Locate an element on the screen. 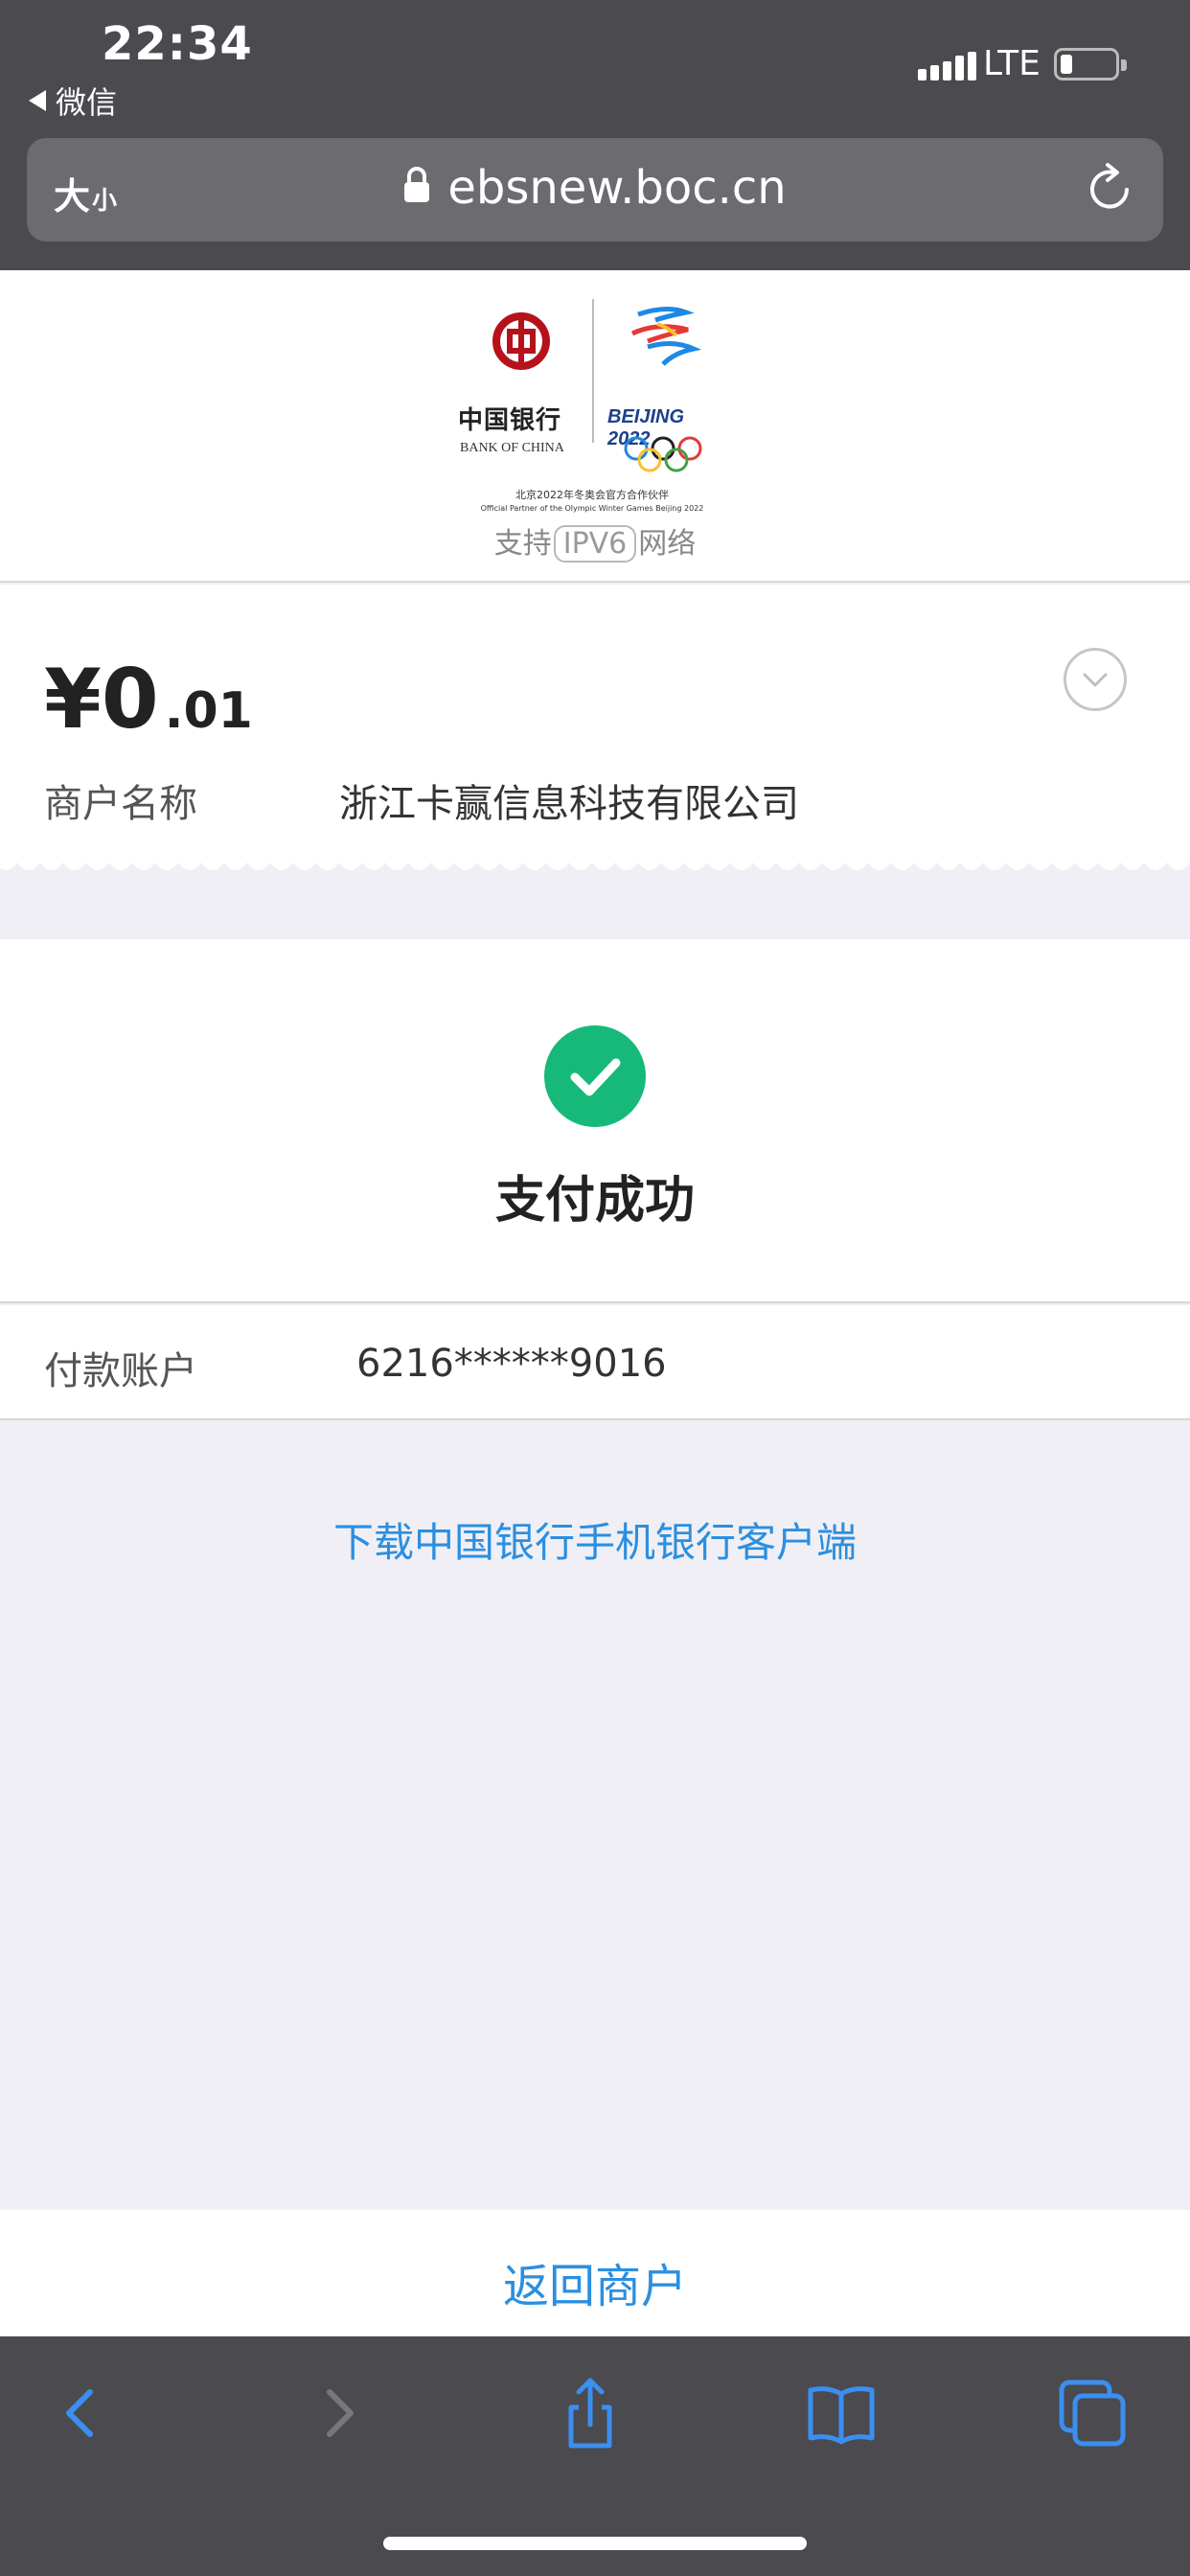 The image size is (1190, 2576). account-label: 付款账户 is located at coordinates (121, 1371).